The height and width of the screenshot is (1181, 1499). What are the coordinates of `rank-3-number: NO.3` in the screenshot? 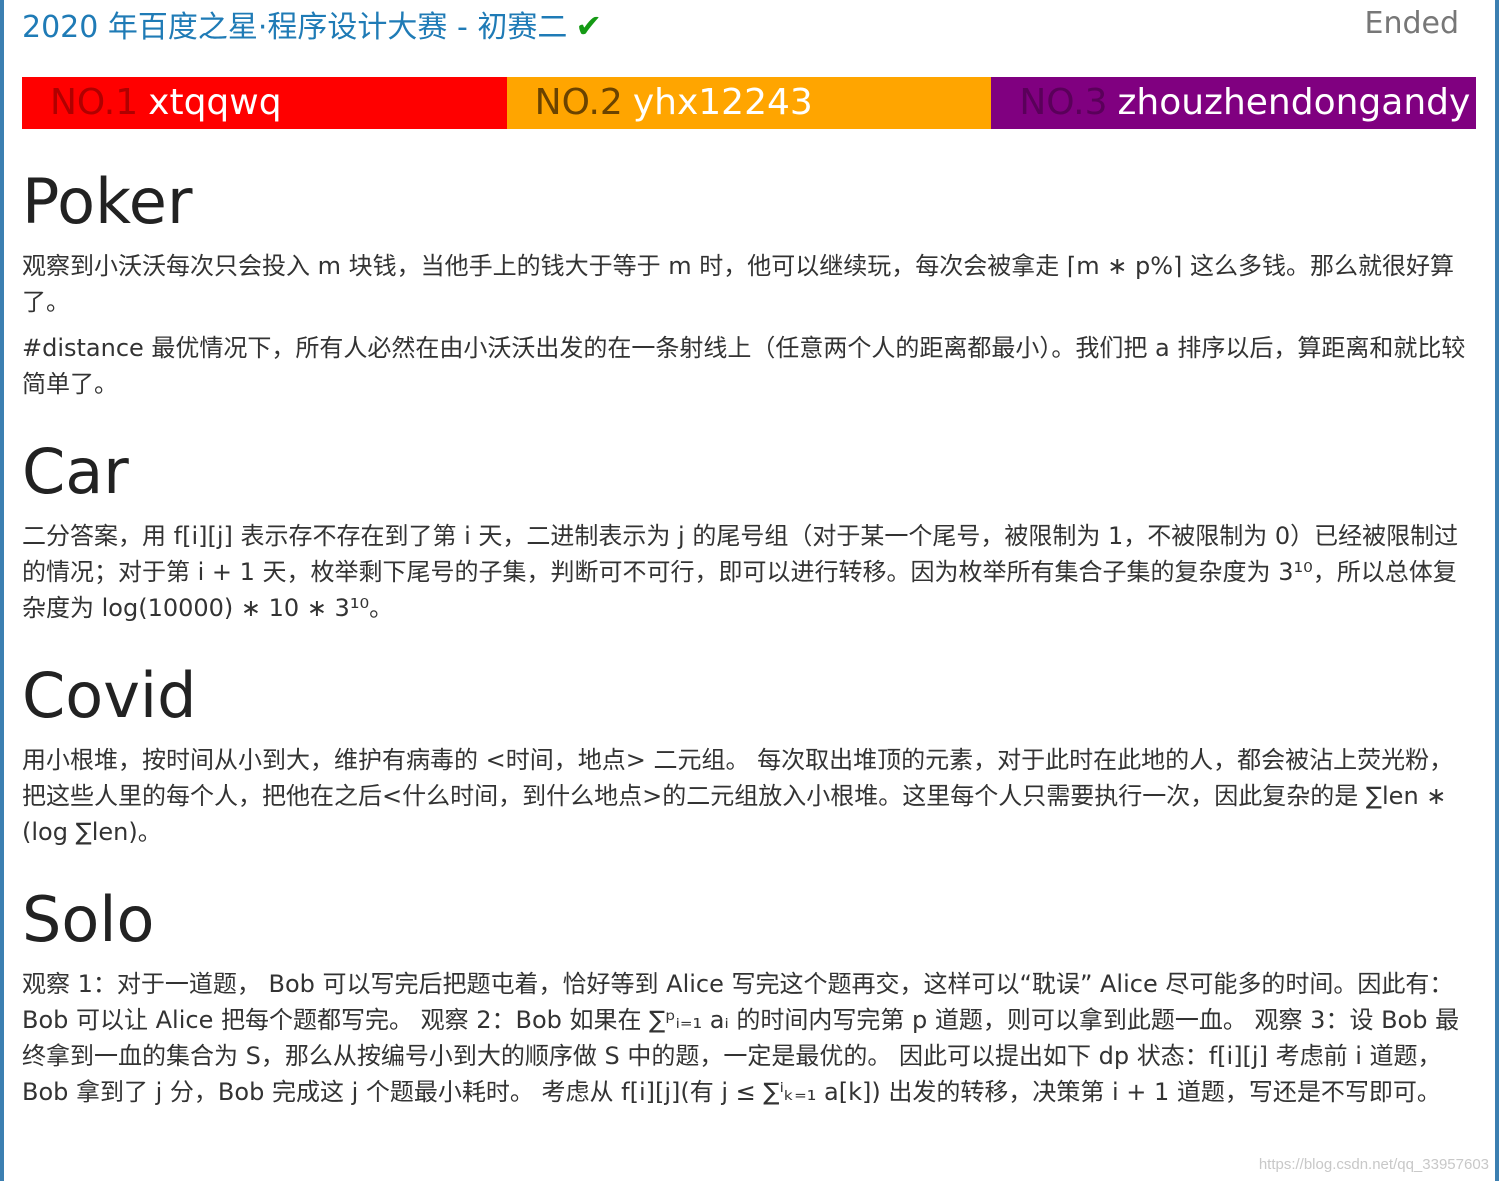 It's located at (1063, 102).